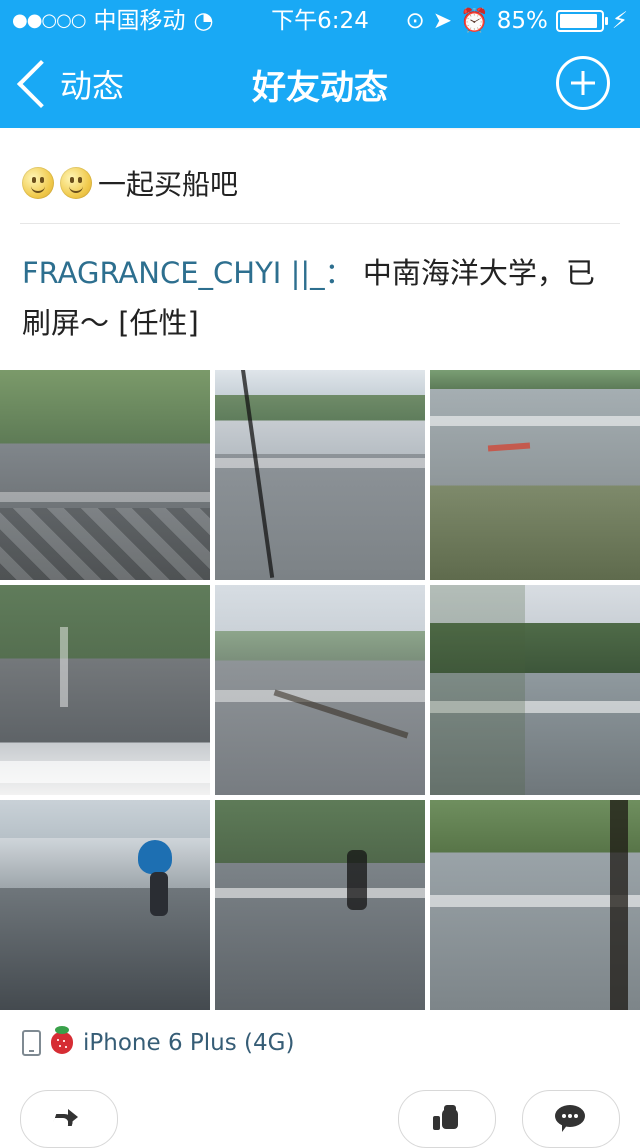  I want to click on status-bar: ●●○○○ 中国移动 ◔ 下午6:24 ⊙ ➤ ⏰ 85% ⚡, so click(320, 20).